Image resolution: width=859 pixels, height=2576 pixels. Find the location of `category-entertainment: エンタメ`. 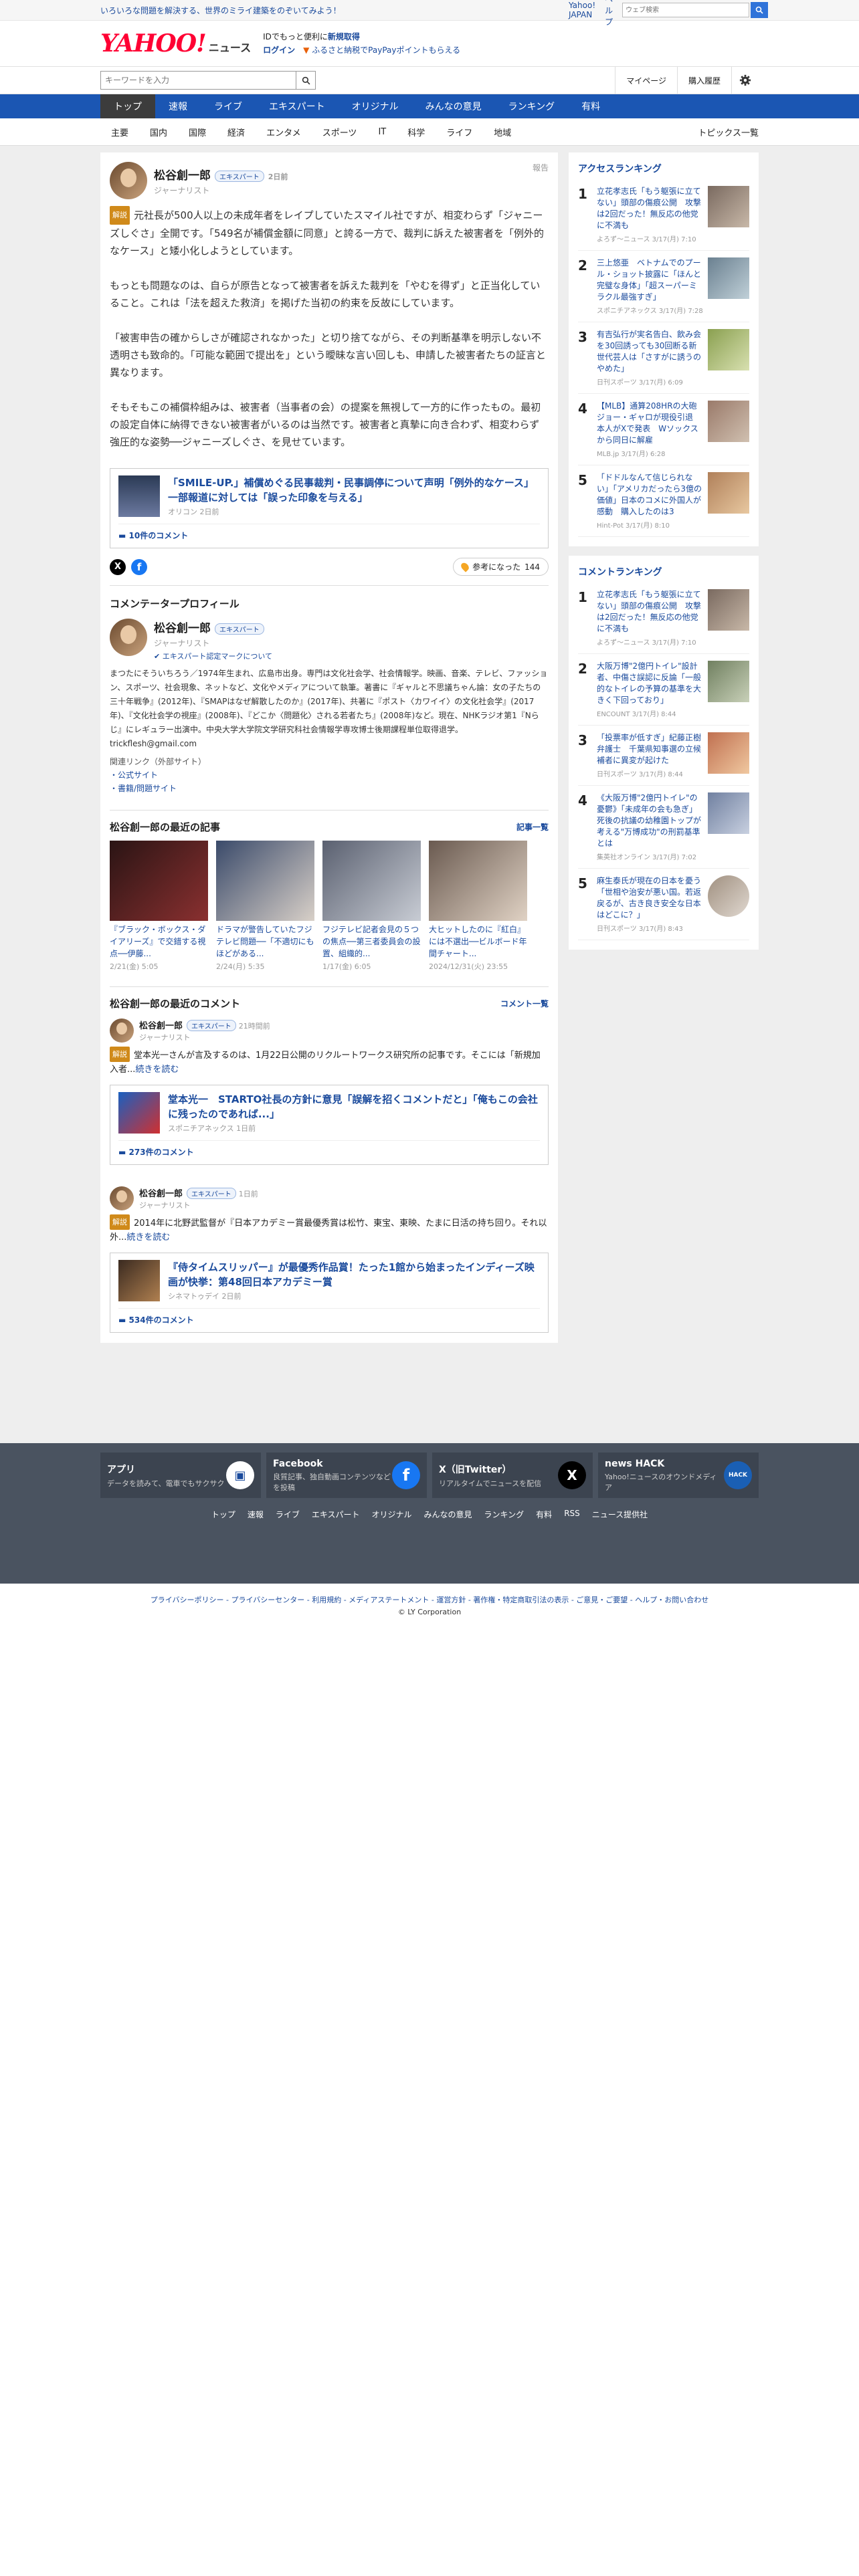

category-entertainment: エンタメ is located at coordinates (284, 132).